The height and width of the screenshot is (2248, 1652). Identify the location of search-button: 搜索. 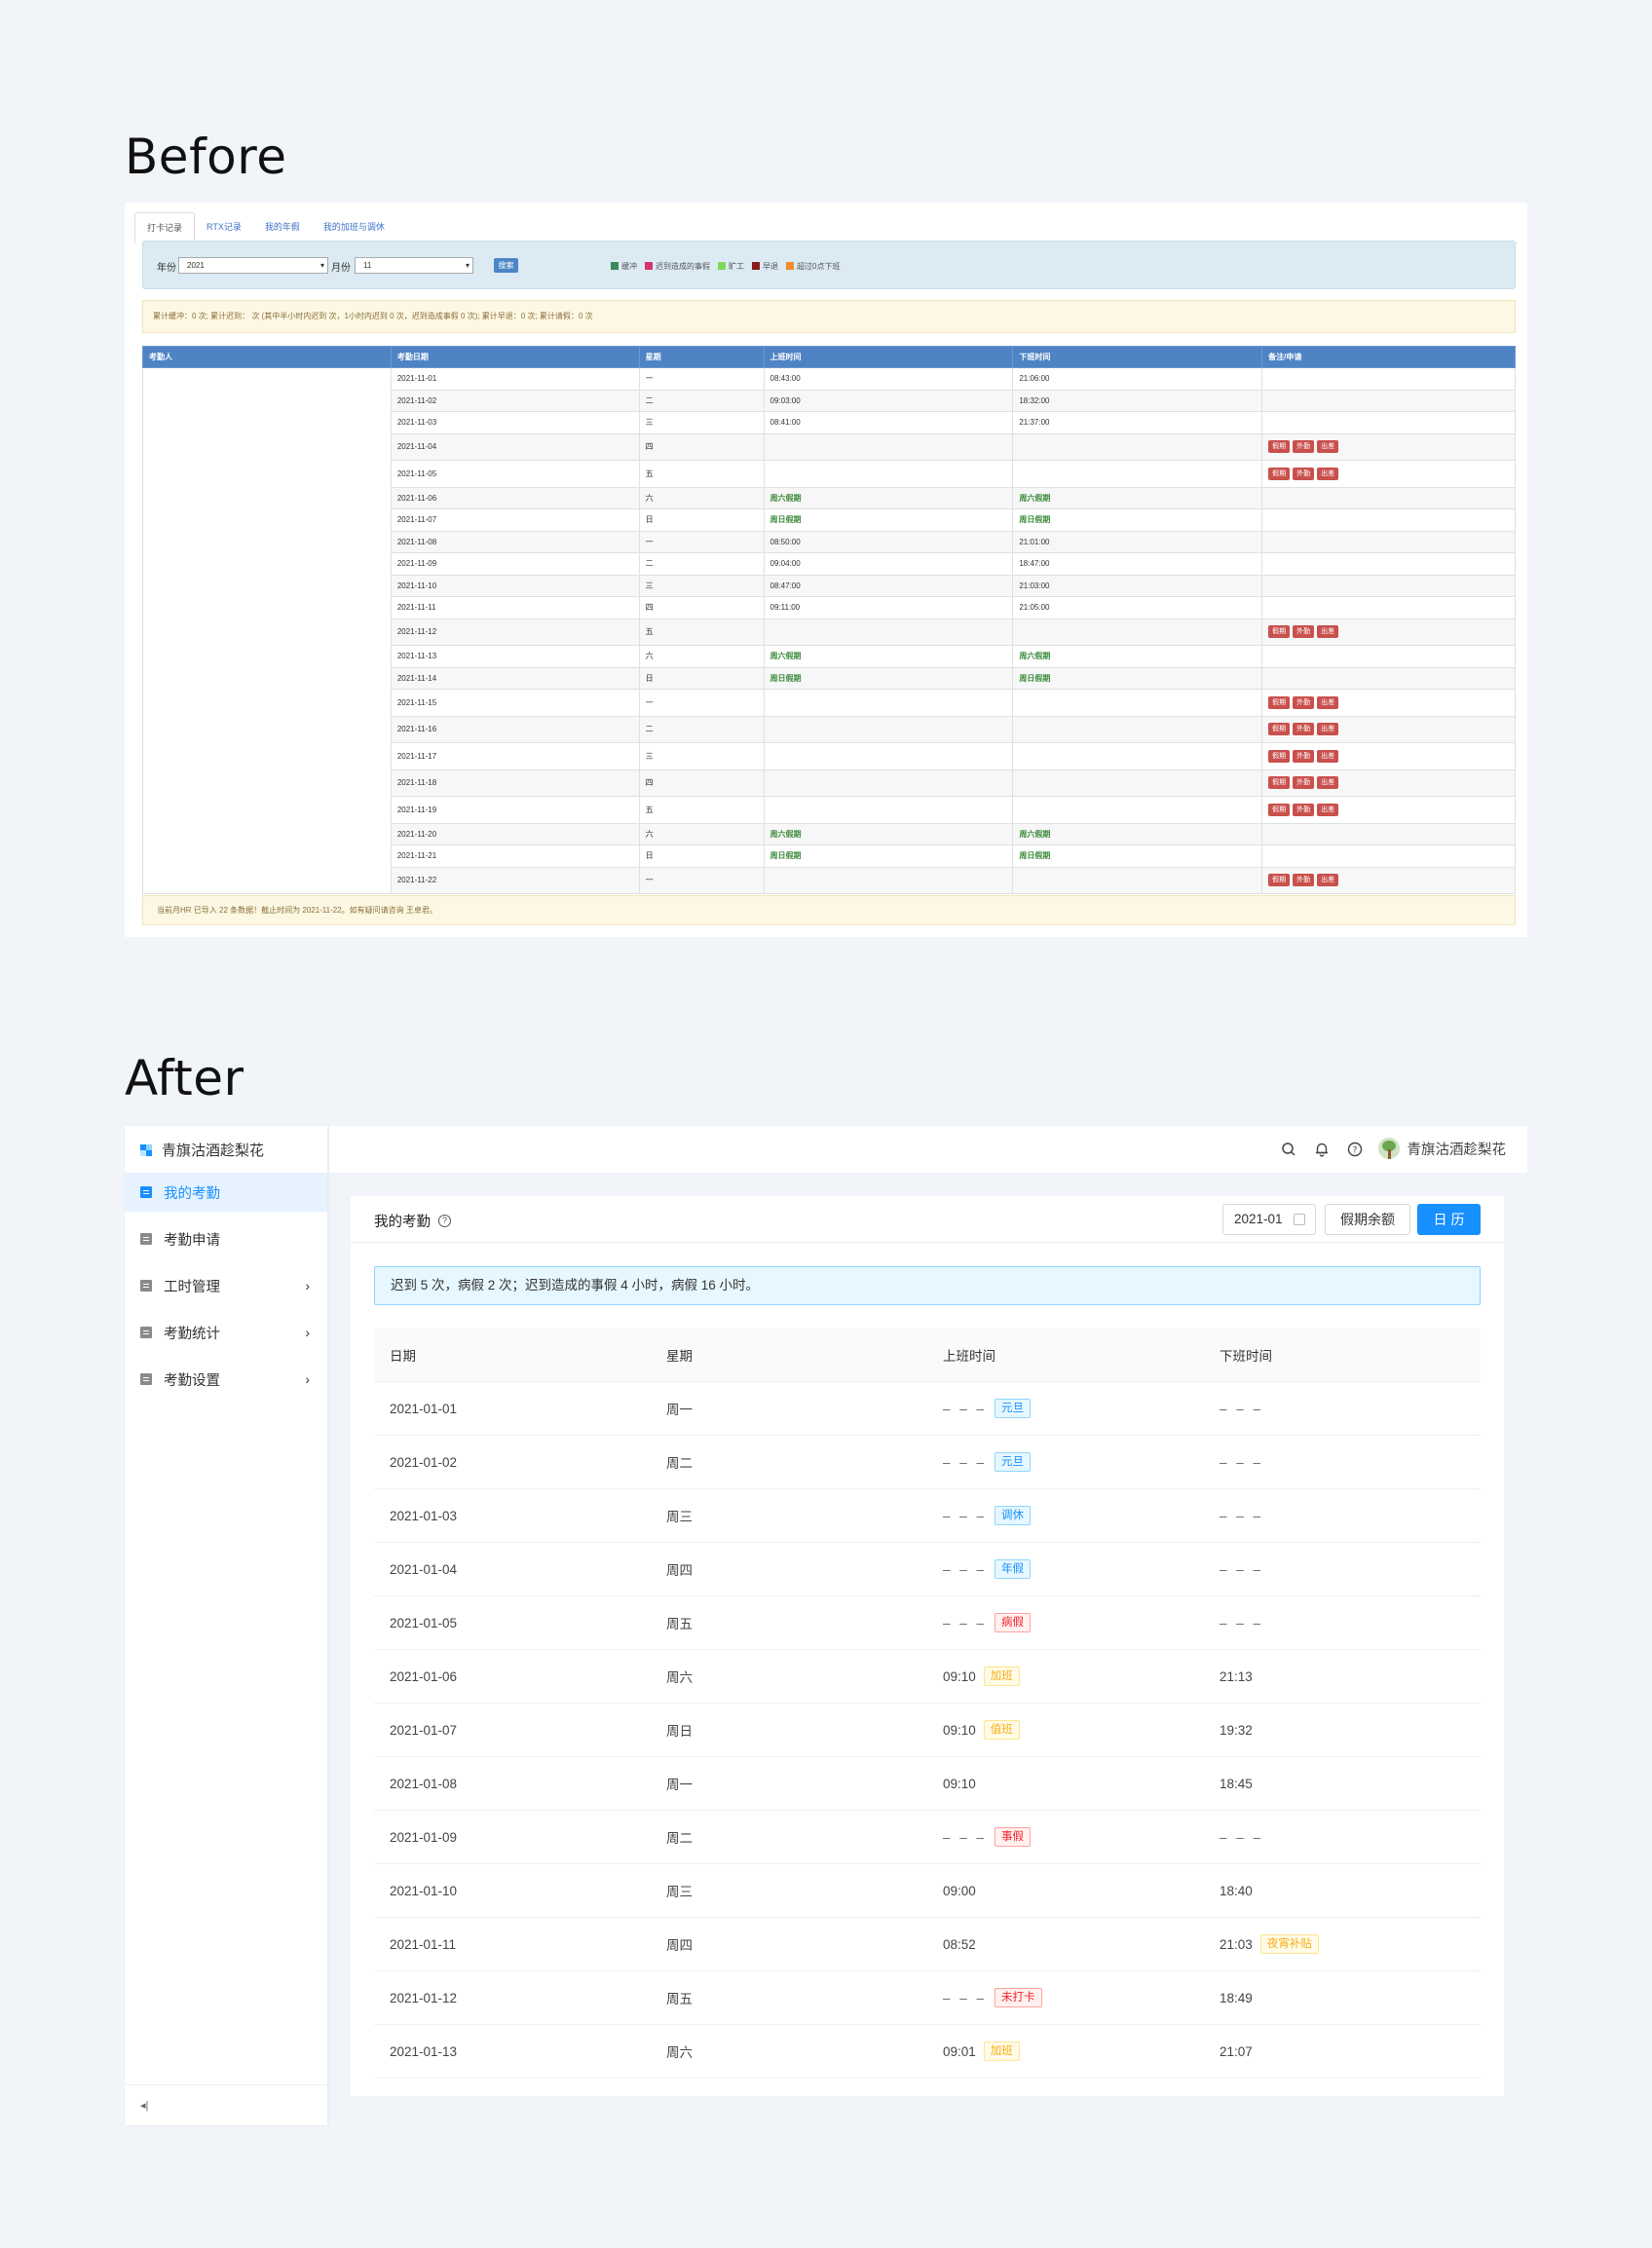
(506, 265).